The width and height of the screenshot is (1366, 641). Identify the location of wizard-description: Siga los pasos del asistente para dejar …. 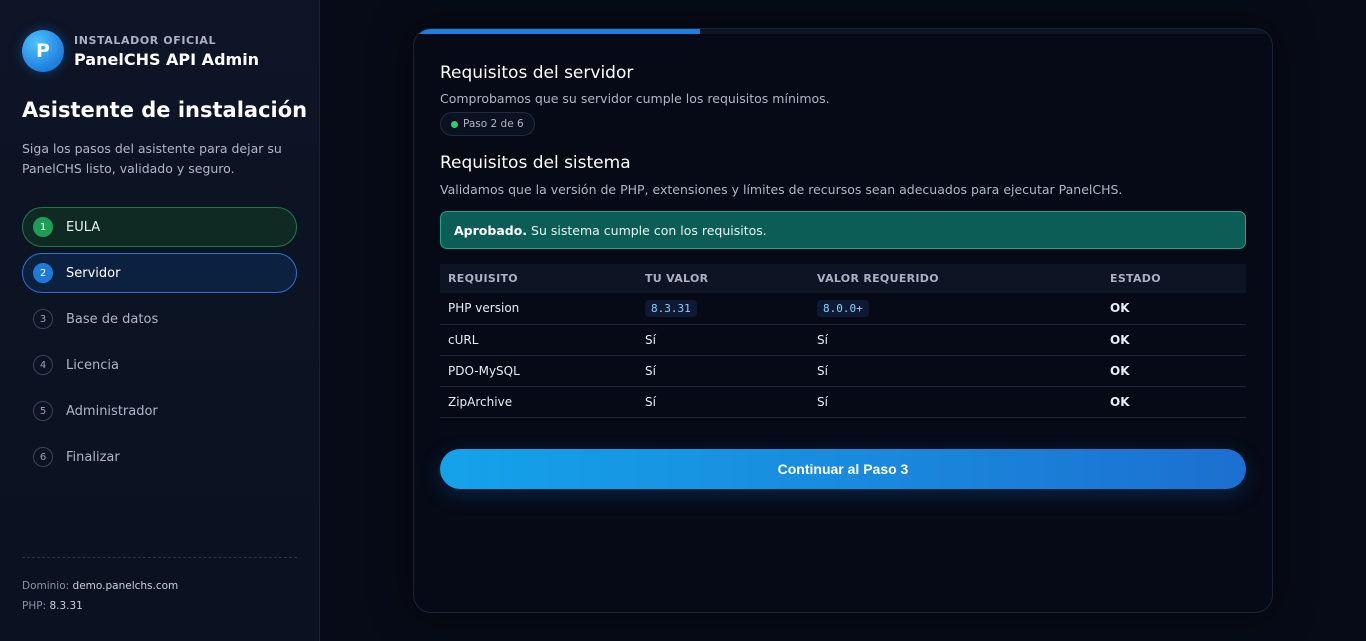
(152, 158).